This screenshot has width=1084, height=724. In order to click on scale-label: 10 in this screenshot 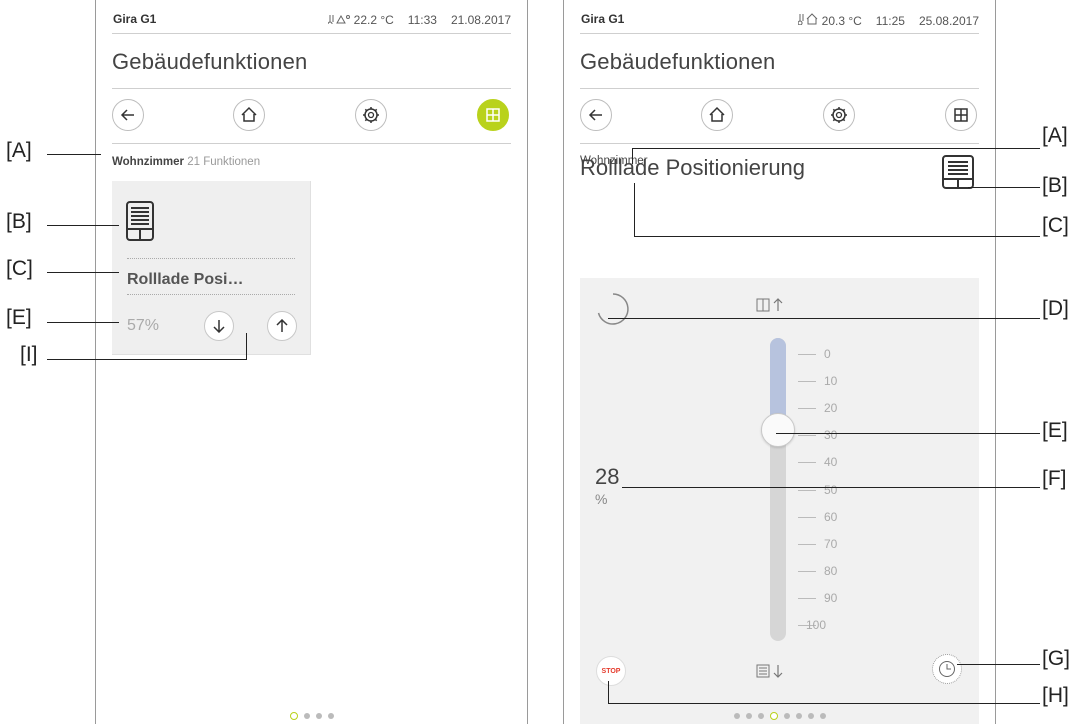, I will do `click(831, 381)`.